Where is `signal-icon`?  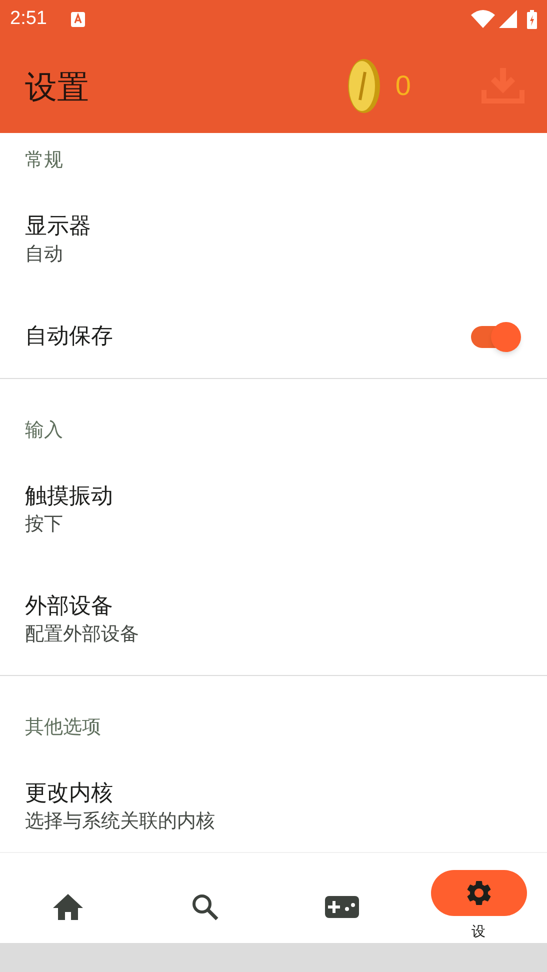 signal-icon is located at coordinates (508, 19).